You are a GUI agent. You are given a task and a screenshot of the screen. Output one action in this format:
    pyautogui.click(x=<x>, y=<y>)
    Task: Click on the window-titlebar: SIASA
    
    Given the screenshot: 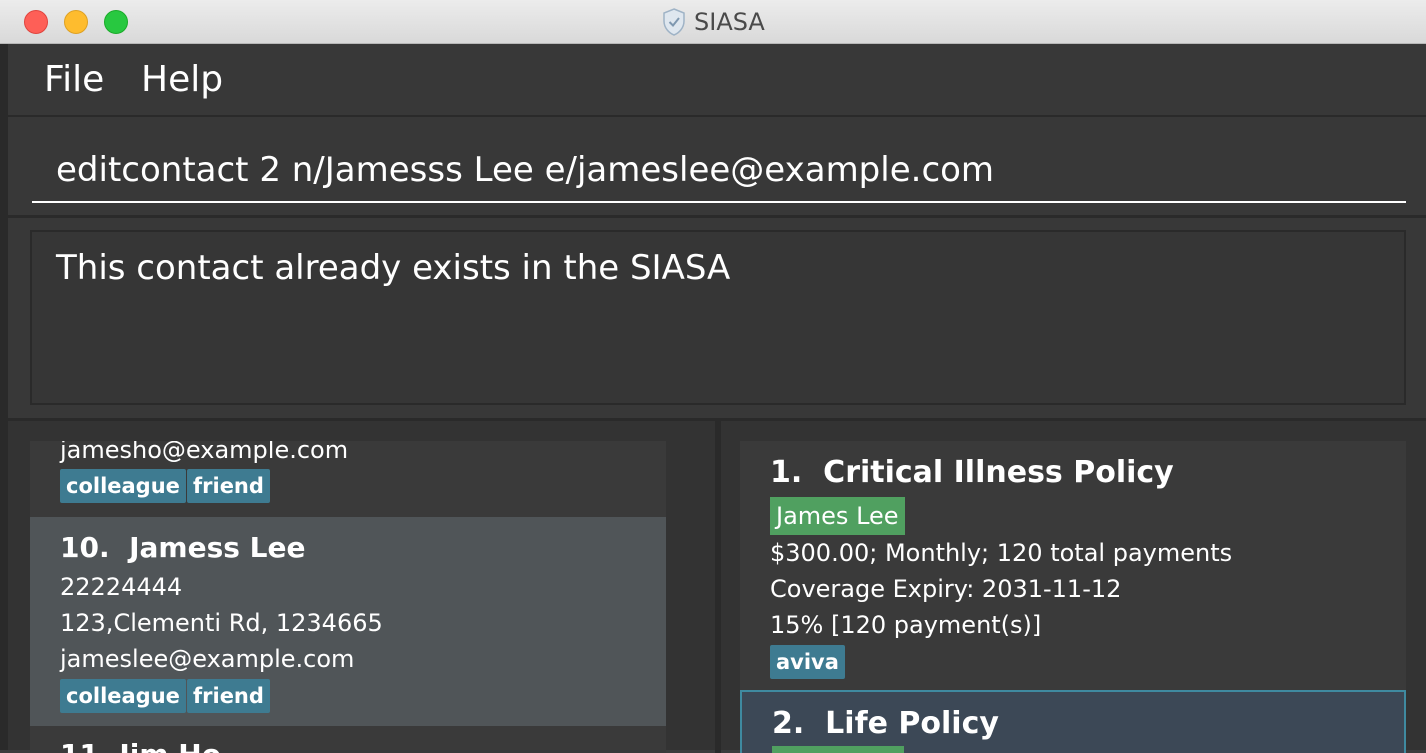 What is the action you would take?
    pyautogui.click(x=713, y=22)
    